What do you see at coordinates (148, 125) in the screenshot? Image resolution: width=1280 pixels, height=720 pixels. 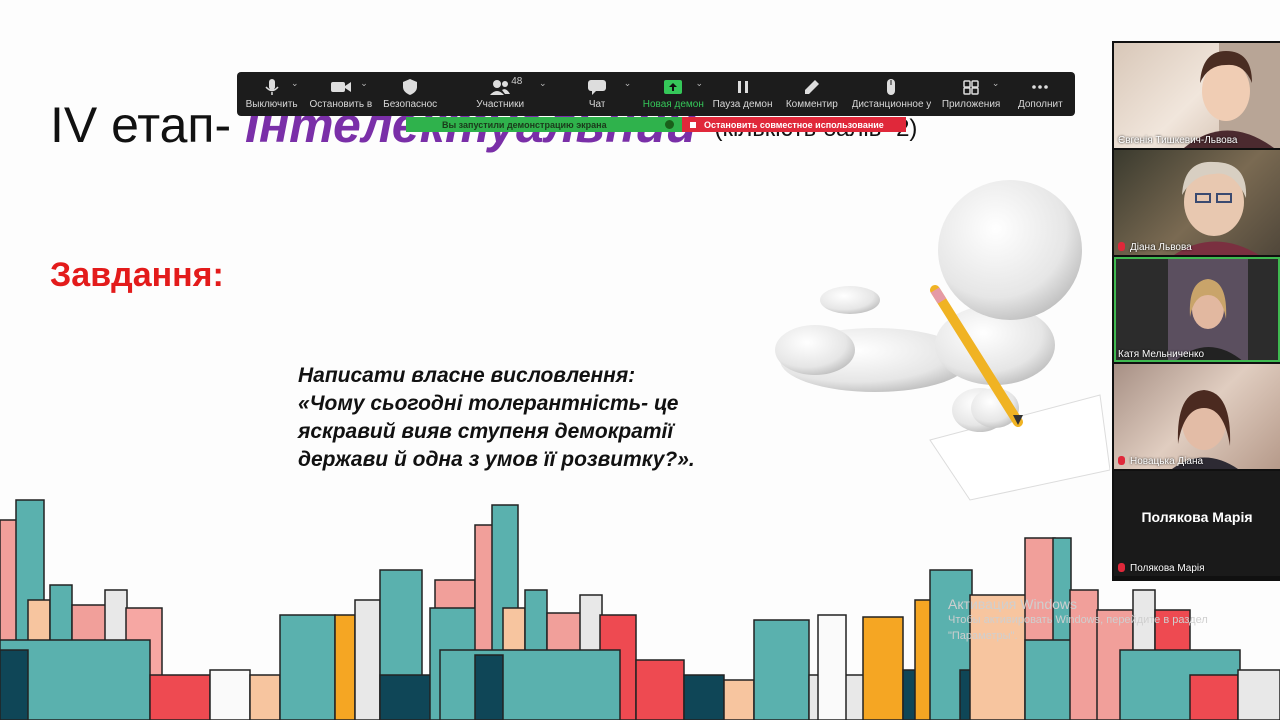 I see `slide-title-prefix: IV етап-` at bounding box center [148, 125].